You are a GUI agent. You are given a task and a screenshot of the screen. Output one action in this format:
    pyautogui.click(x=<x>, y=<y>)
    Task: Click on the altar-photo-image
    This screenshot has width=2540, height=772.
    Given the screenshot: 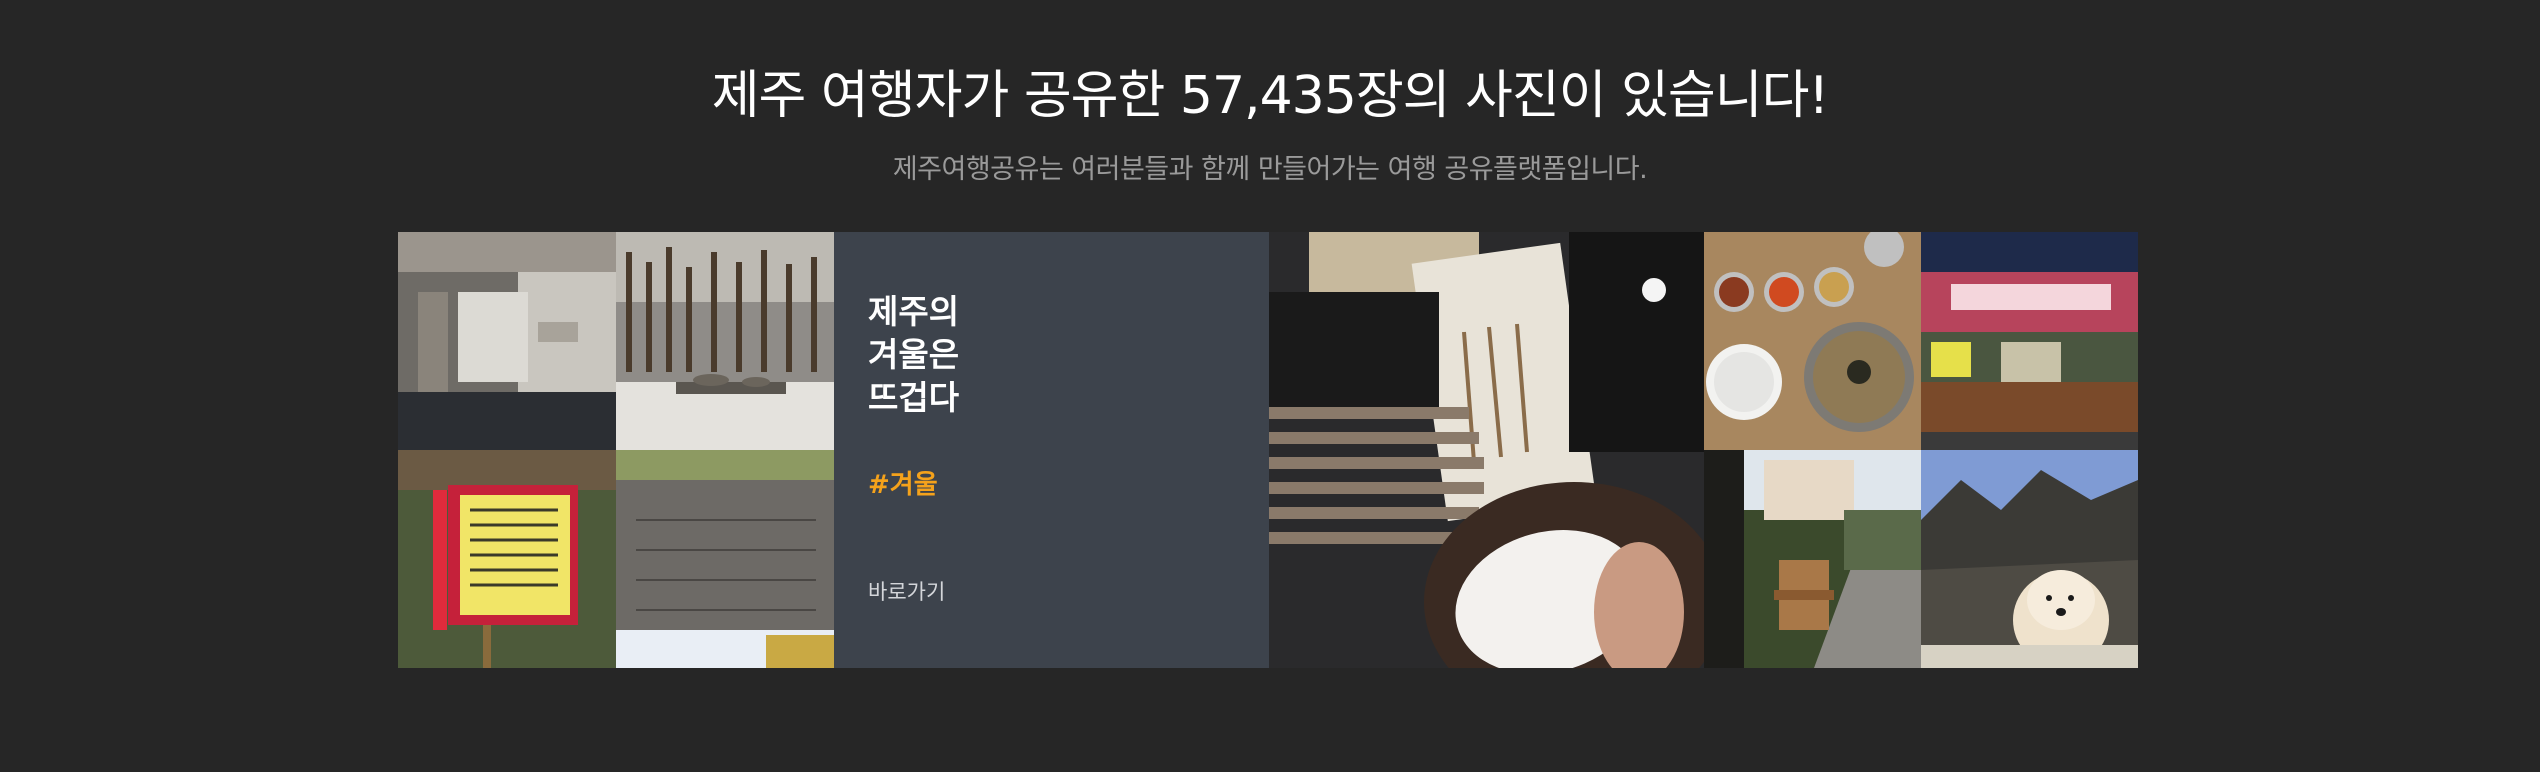 What is the action you would take?
    pyautogui.click(x=725, y=341)
    